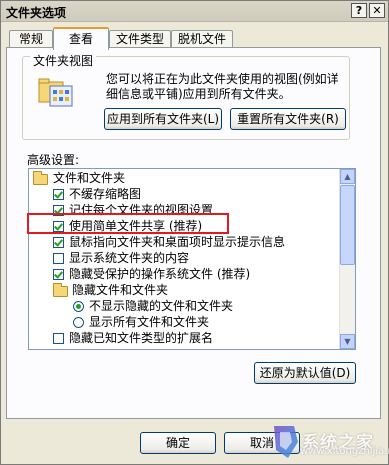 This screenshot has width=389, height=465. Describe the element at coordinates (63, 60) in the screenshot. I see `folder-view-legend: 文件夹视图` at that location.